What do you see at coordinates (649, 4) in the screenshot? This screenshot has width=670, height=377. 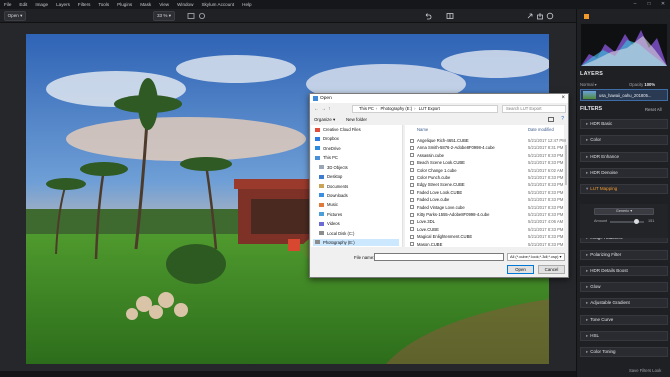 I see `maximize-button: □` at bounding box center [649, 4].